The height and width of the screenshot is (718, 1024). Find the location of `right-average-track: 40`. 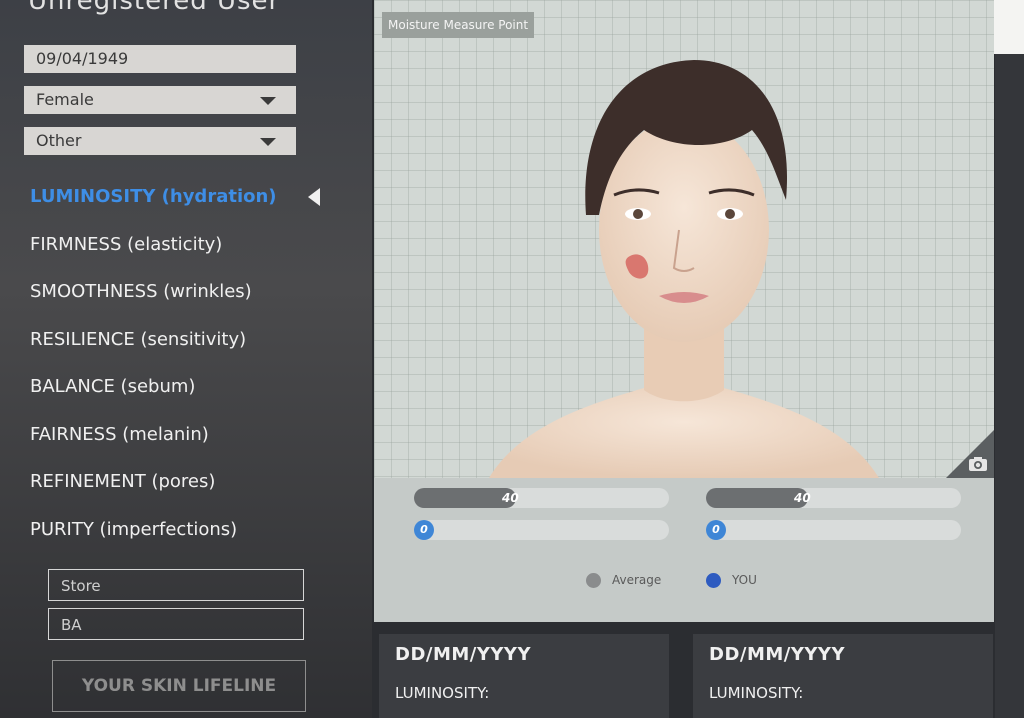

right-average-track: 40 is located at coordinates (833, 498).